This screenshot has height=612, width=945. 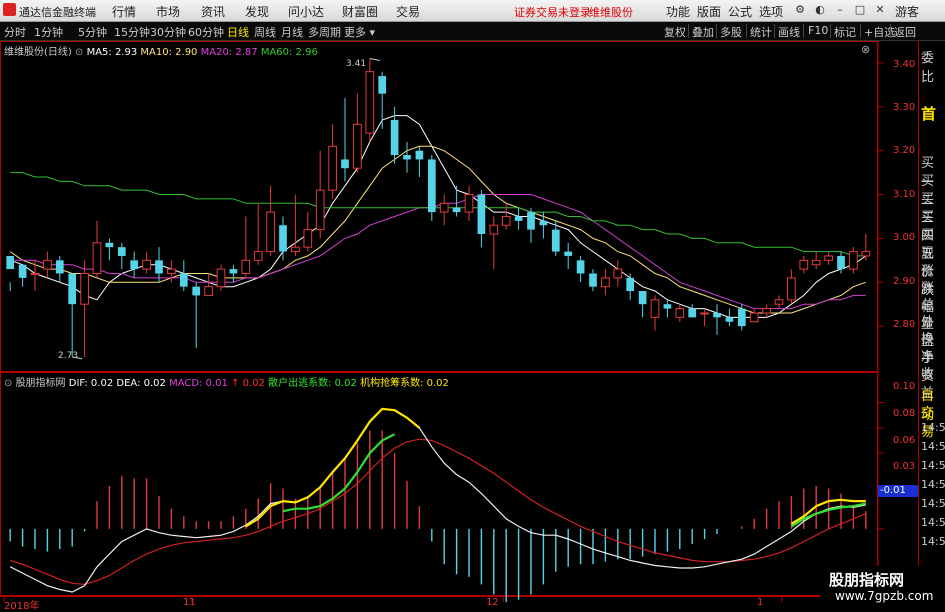 I want to click on macd-title: 股朋指标网, so click(x=40, y=383).